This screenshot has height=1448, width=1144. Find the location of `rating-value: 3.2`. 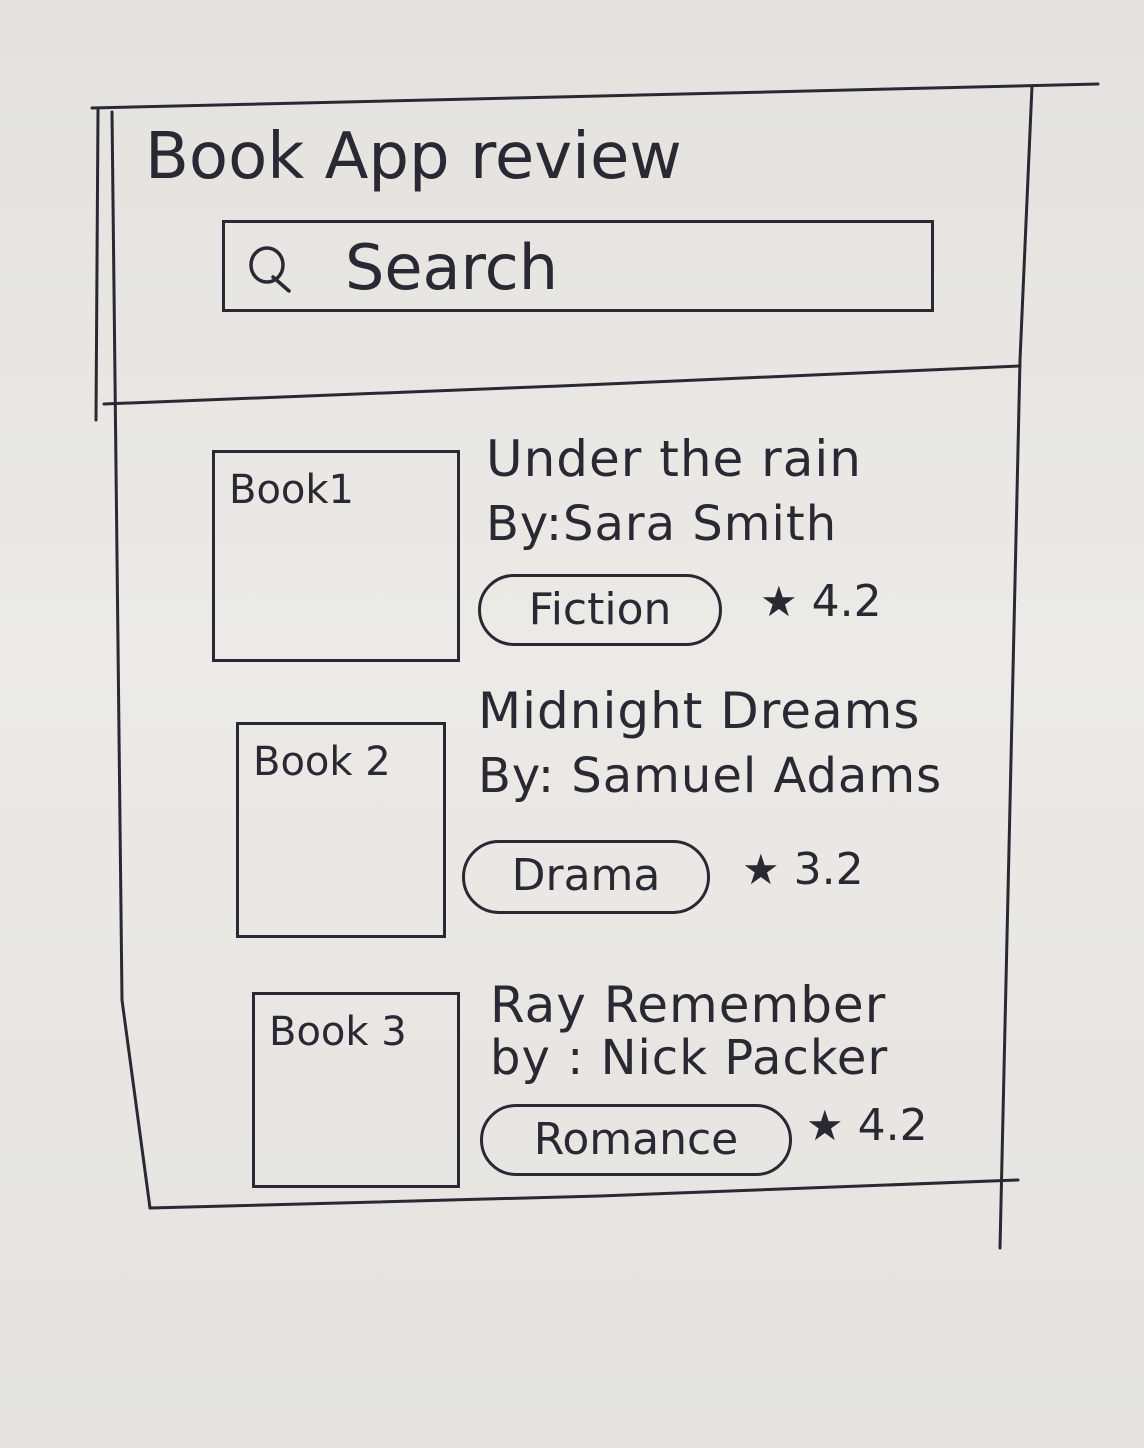

rating-value: 3.2 is located at coordinates (828, 869).